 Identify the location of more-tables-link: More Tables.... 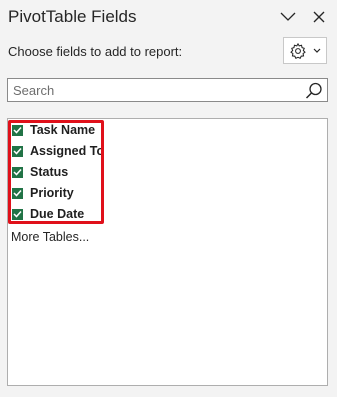
(50, 237).